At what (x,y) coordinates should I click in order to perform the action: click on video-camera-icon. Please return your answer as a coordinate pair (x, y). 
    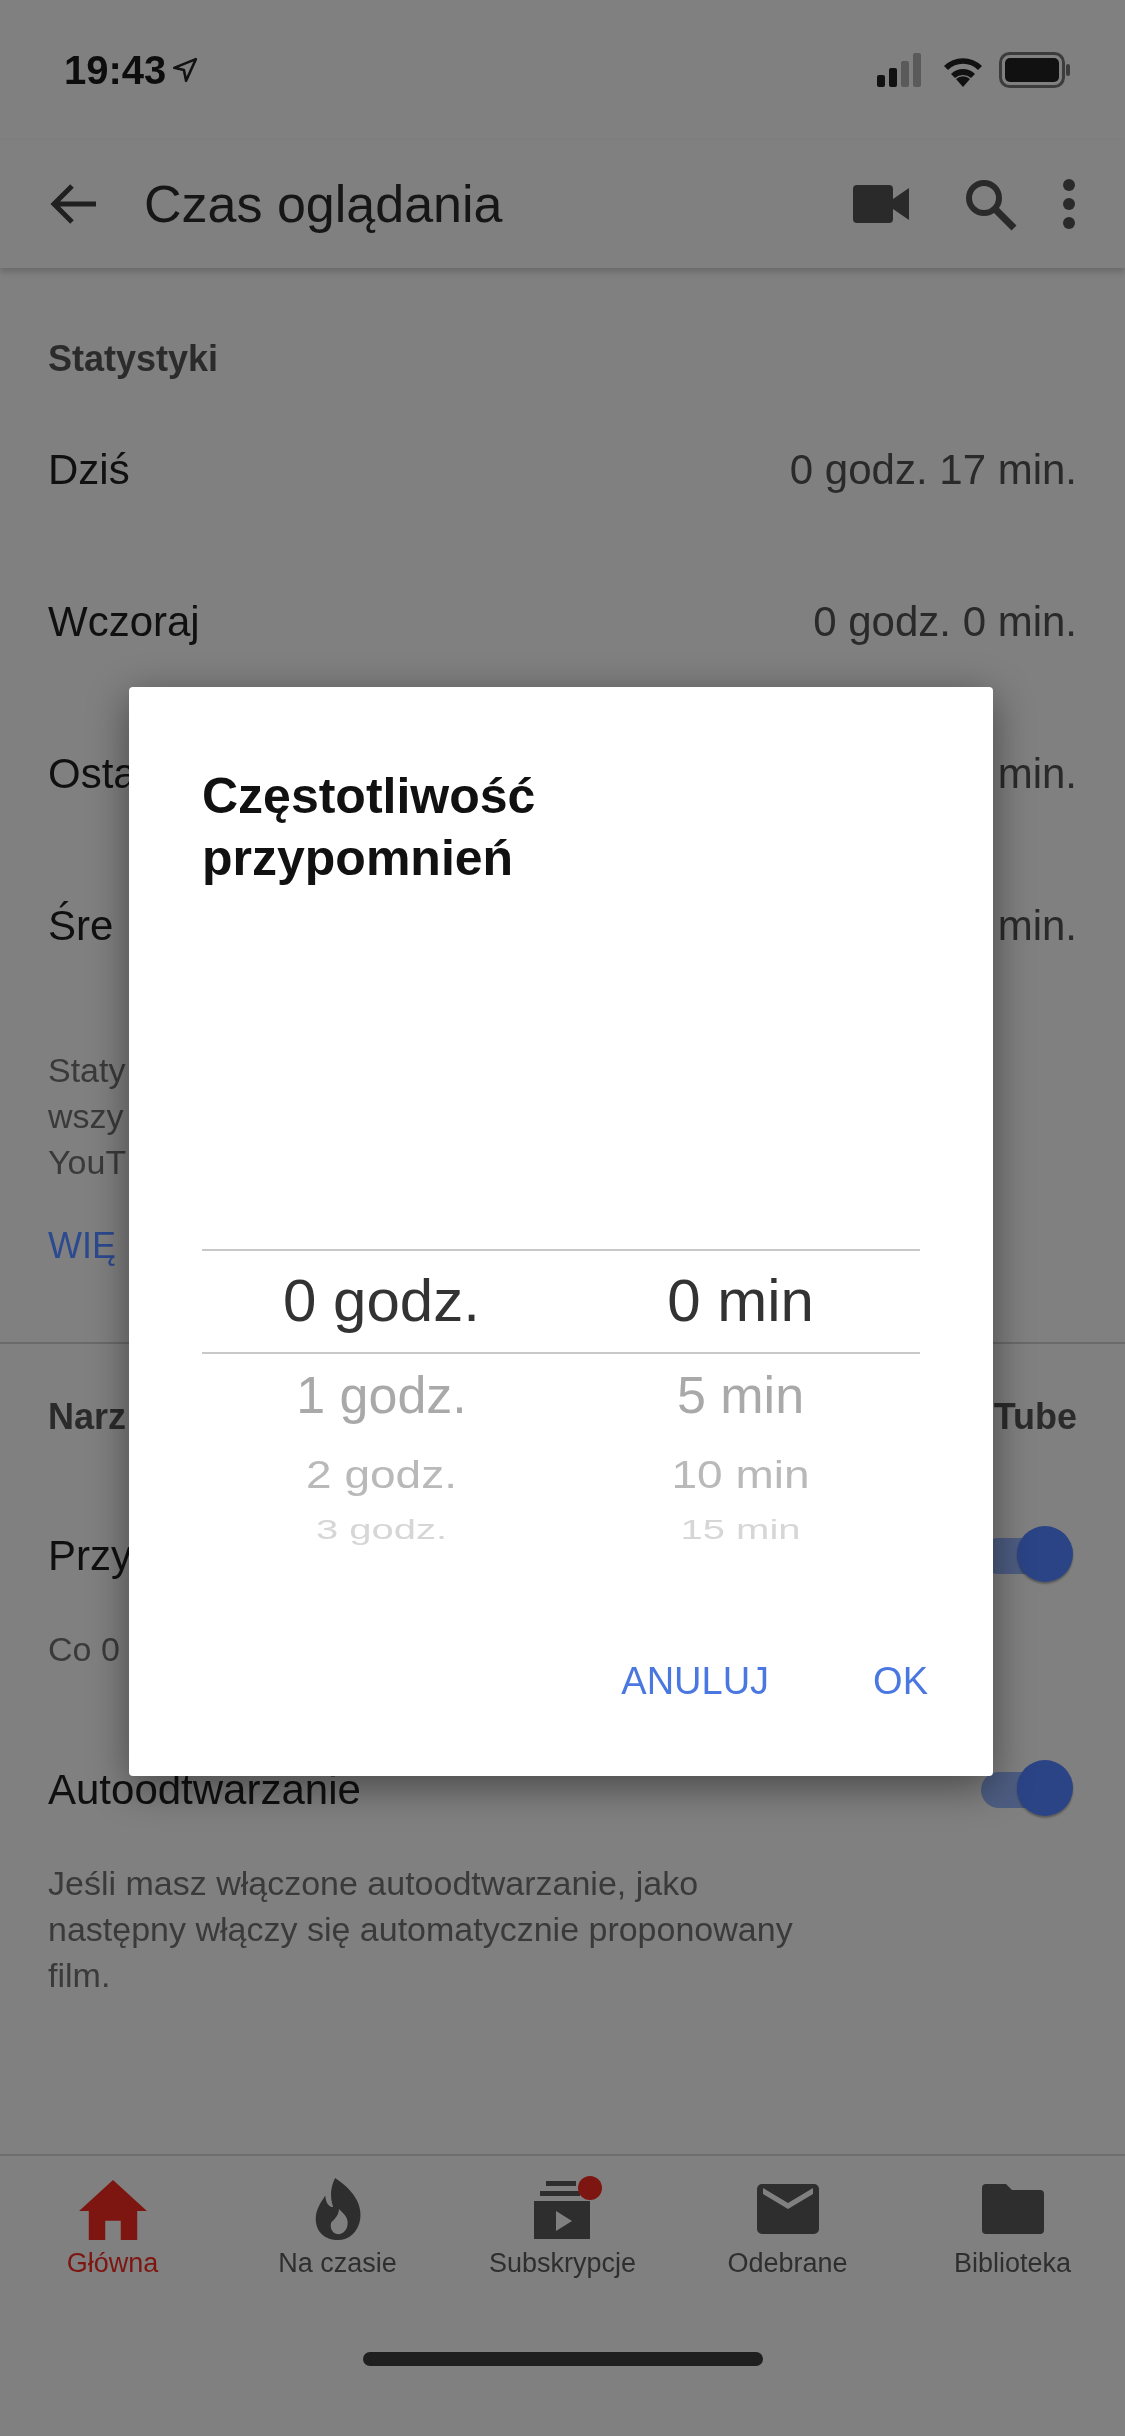
    Looking at the image, I should click on (881, 204).